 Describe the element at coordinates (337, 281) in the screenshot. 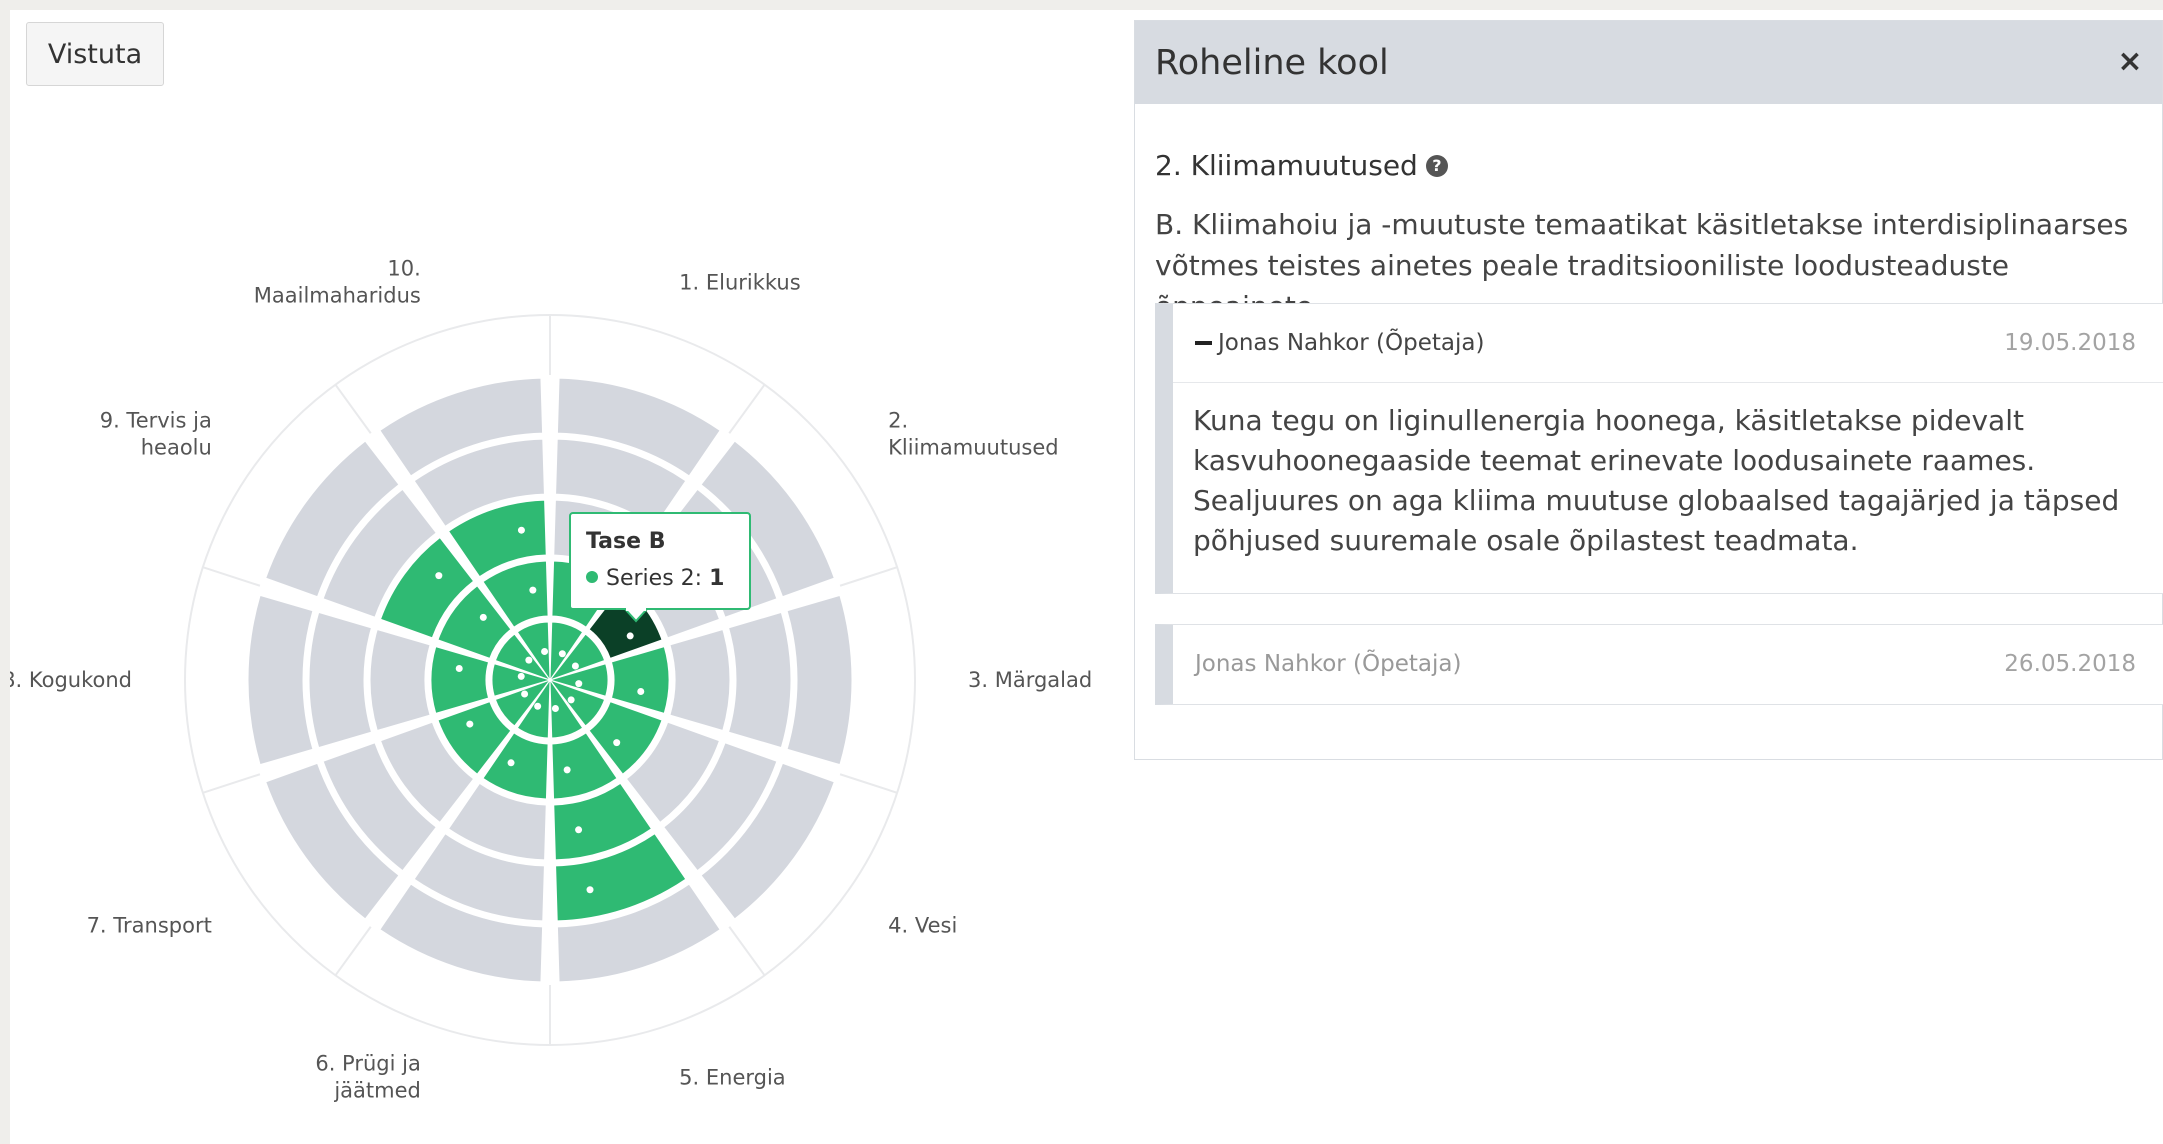

I see `category-label: 10. Maailmaharidus` at that location.